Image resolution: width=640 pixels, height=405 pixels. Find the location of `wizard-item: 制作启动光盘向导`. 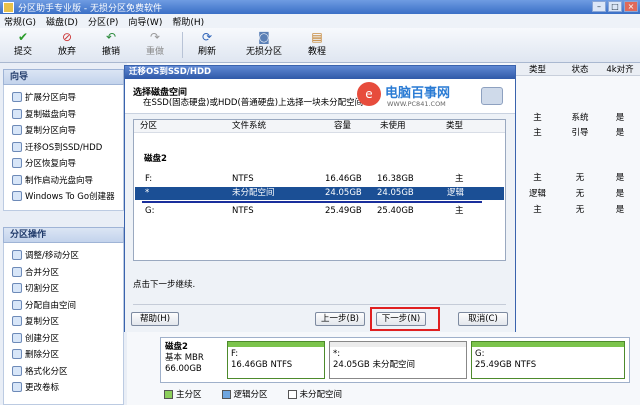

wizard-item: 制作启动光盘向导 is located at coordinates (63, 180).